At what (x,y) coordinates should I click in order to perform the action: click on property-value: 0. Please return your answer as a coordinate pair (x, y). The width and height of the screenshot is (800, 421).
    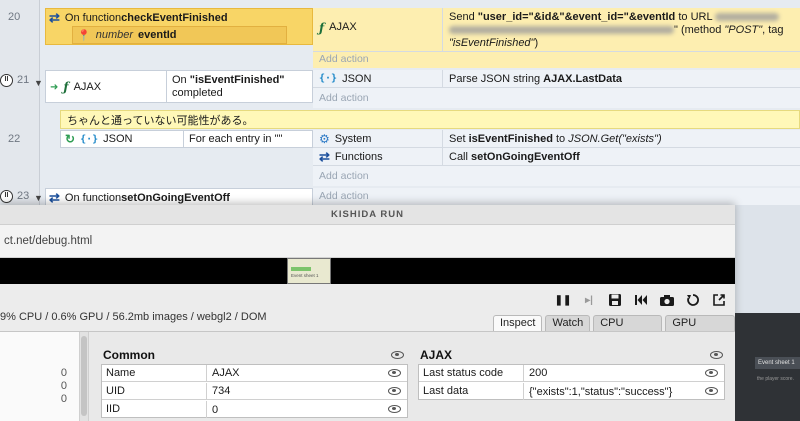
    Looking at the image, I should click on (212, 410).